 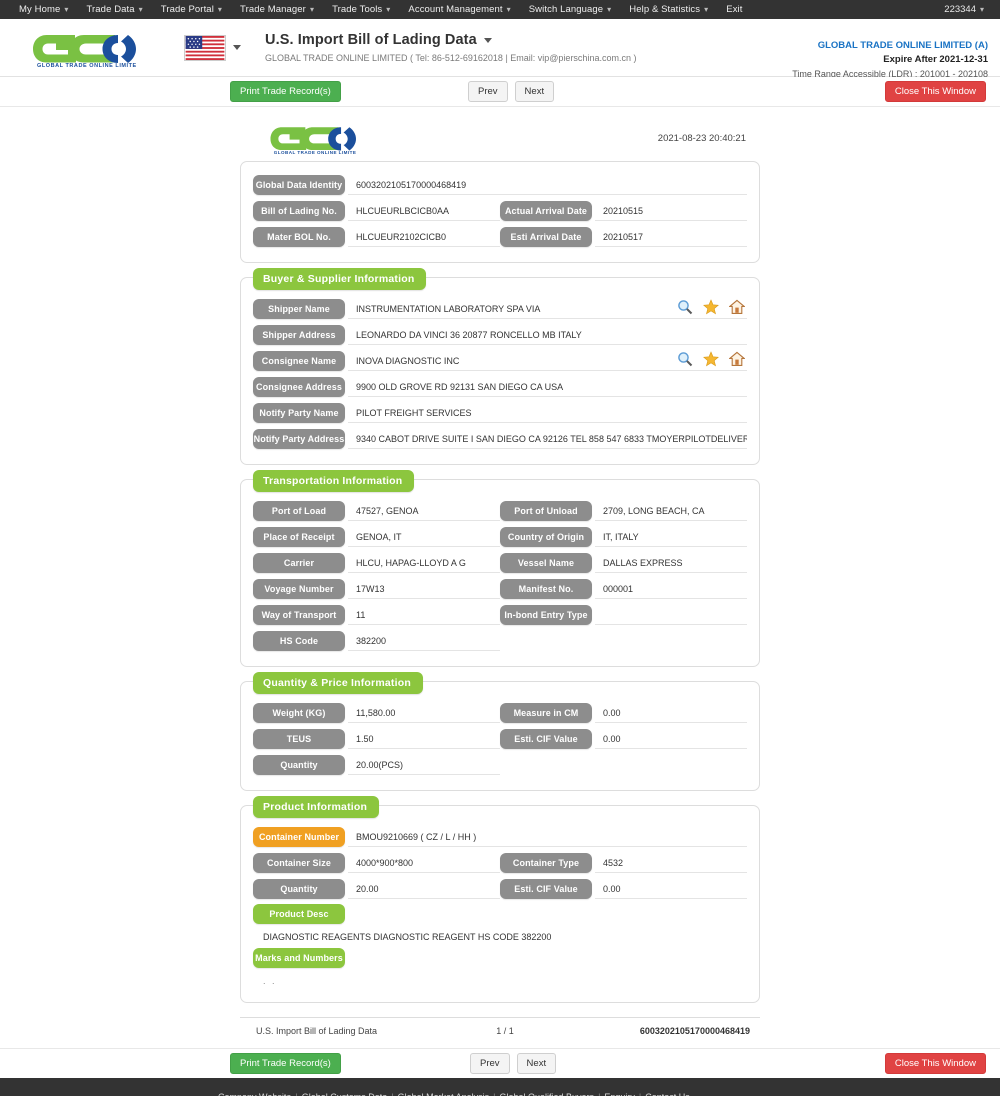 I want to click on field-value: 0.00, so click(x=671, y=739).